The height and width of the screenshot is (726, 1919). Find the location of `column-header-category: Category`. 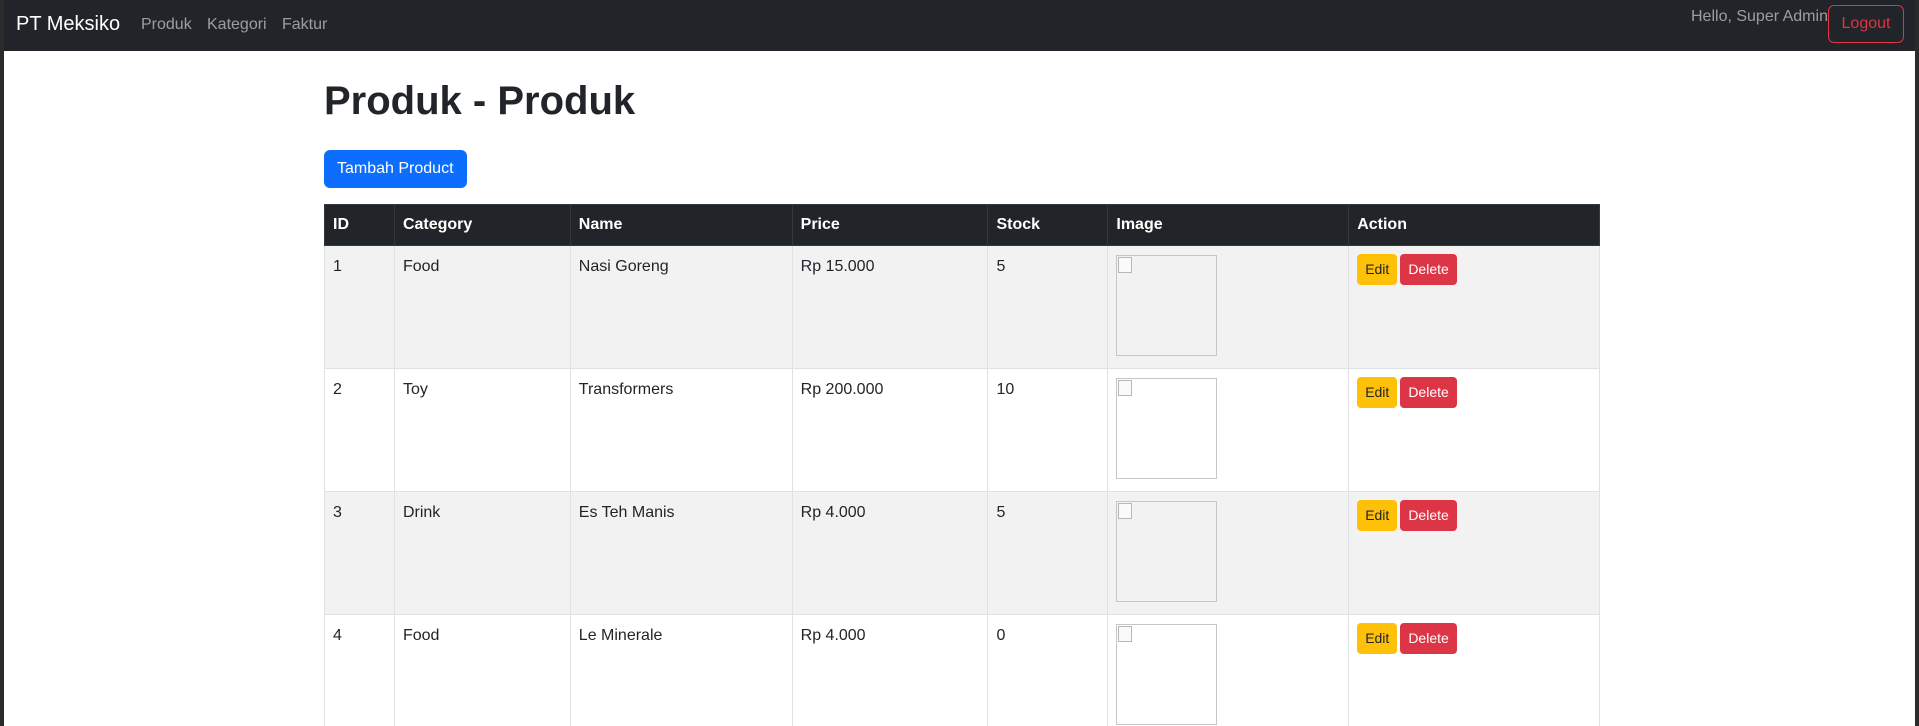

column-header-category: Category is located at coordinates (482, 225).